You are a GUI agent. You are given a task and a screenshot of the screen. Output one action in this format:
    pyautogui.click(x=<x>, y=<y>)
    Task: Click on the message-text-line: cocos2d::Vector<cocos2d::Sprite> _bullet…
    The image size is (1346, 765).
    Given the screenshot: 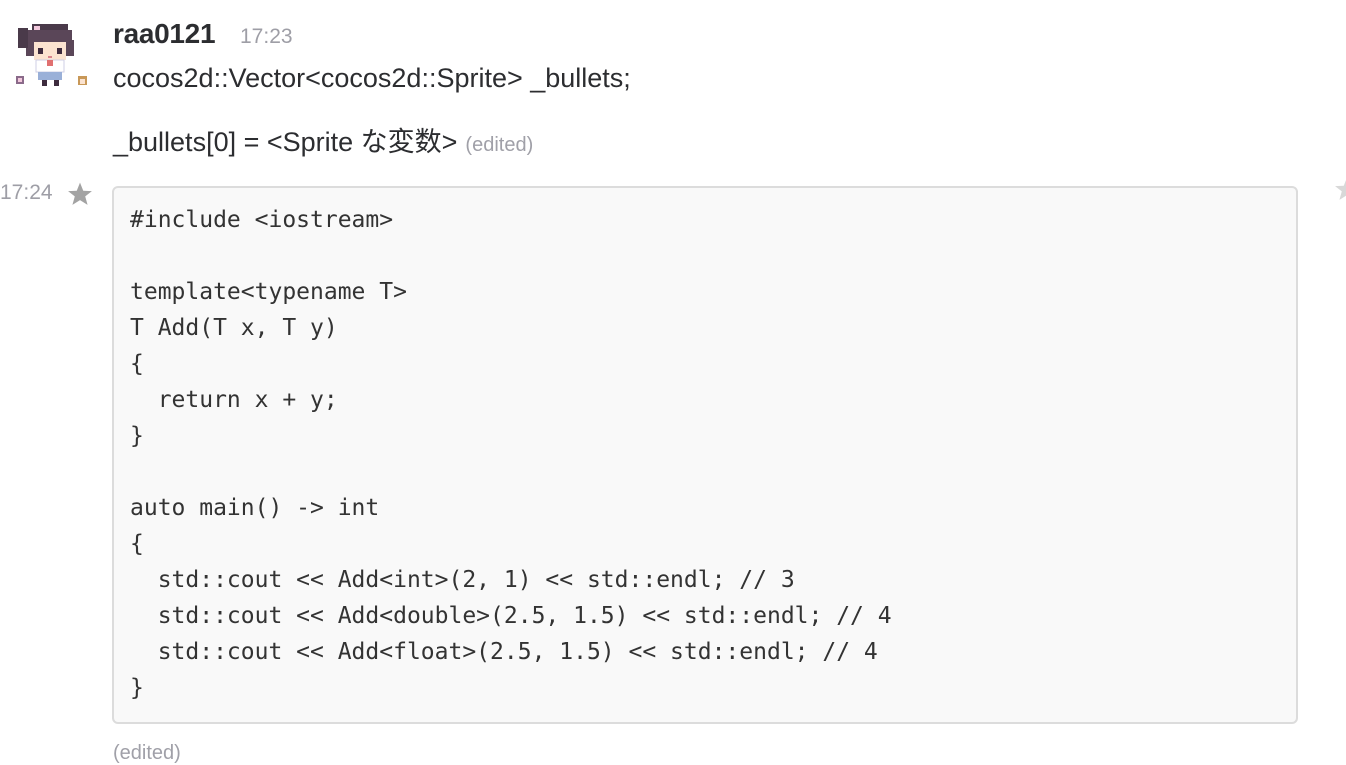 What is the action you would take?
    pyautogui.click(x=372, y=78)
    